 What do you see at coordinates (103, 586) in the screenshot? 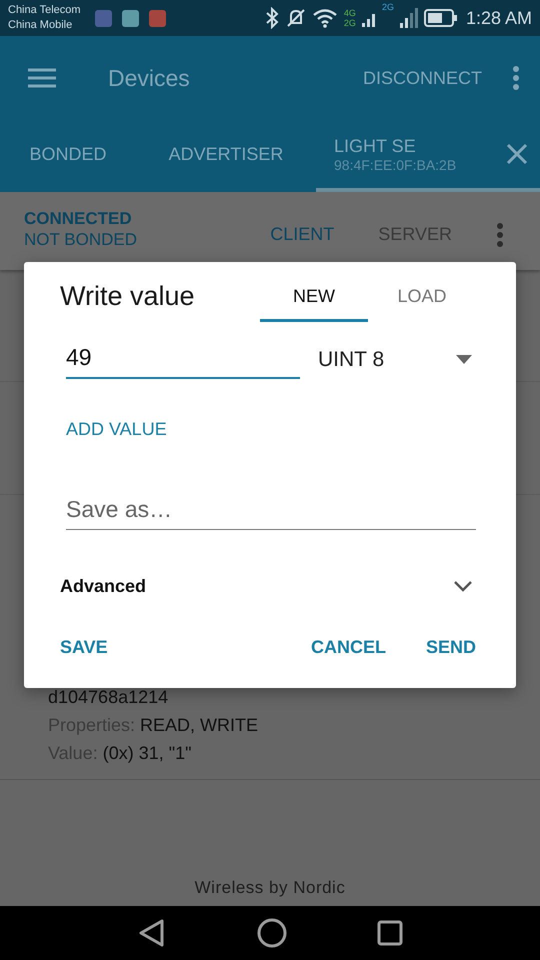
I see `advanced-label: Advanced` at bounding box center [103, 586].